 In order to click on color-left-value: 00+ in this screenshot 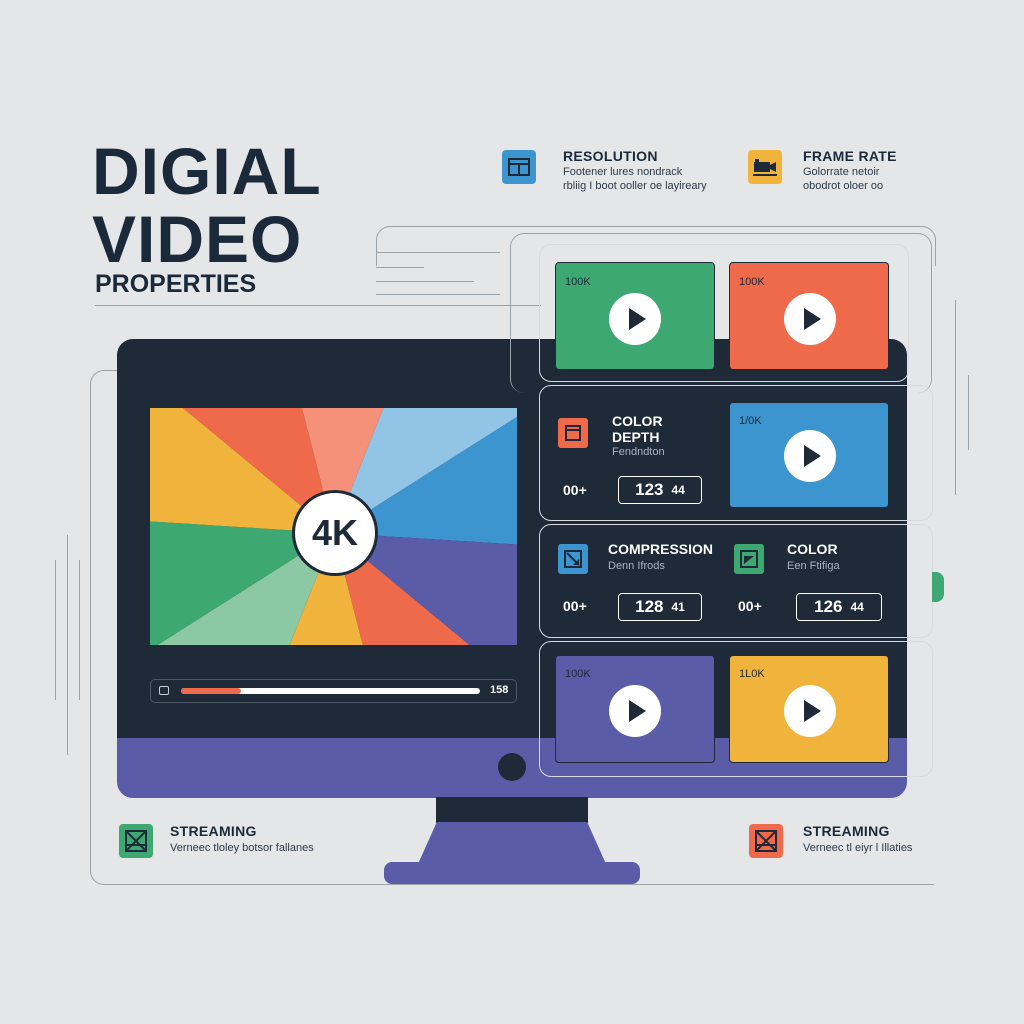, I will do `click(750, 606)`.